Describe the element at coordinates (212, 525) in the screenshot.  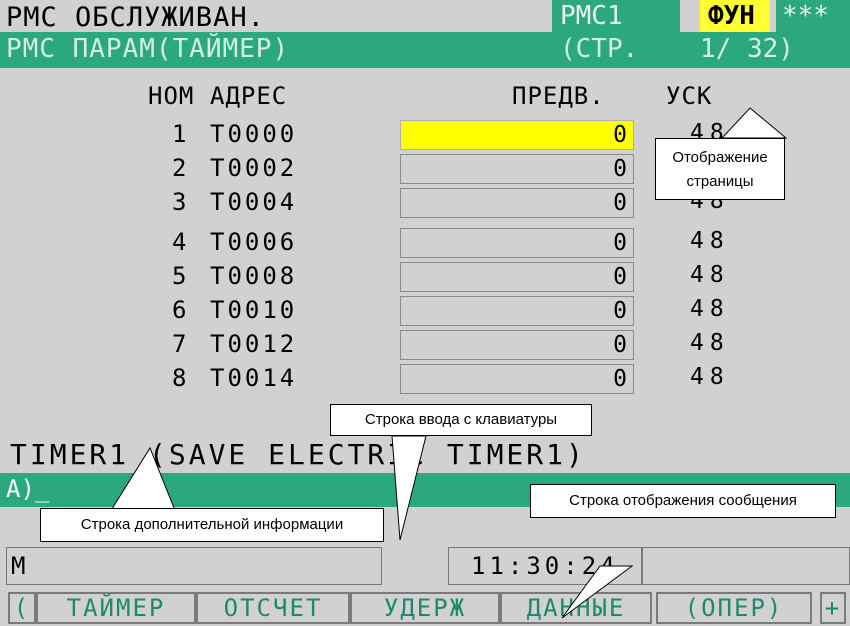
I see `callout-additional-info: Строка дополнительной информации` at that location.